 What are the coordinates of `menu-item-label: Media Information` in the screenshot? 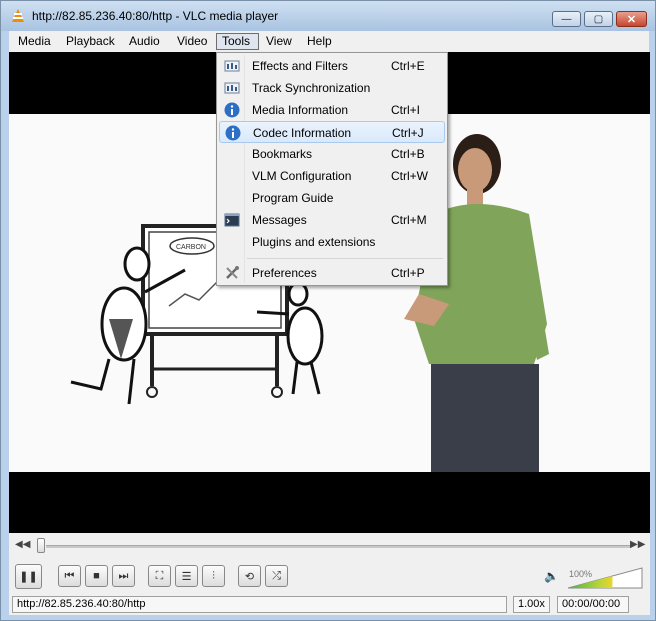 It's located at (300, 110).